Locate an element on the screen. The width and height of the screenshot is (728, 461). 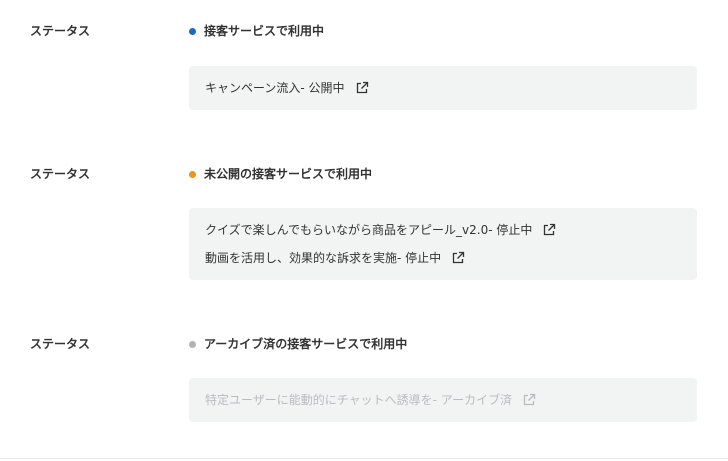
status-indicator: 未公開の接客サービスで利用中 is located at coordinates (280, 174).